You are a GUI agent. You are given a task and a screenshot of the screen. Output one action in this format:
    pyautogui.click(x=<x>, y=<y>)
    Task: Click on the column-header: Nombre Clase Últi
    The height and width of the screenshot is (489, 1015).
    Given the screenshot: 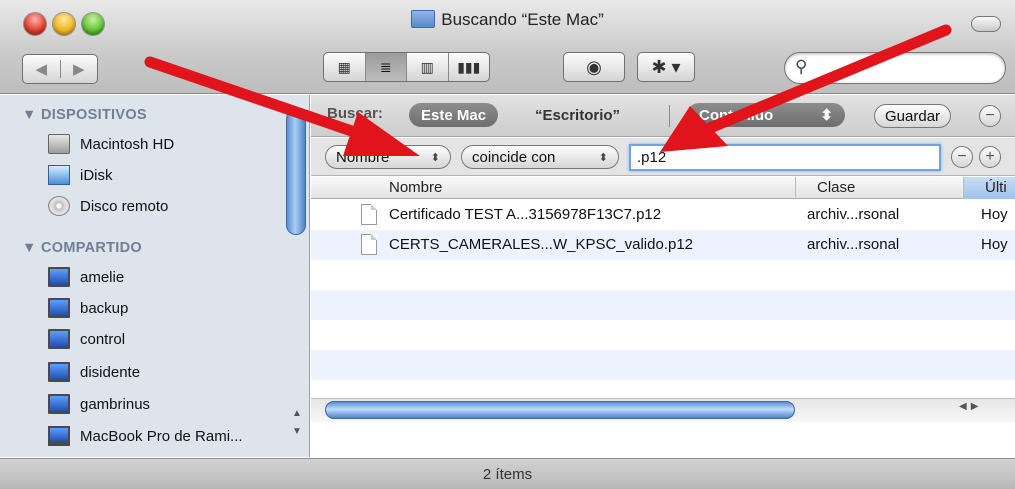 What is the action you would take?
    pyautogui.click(x=663, y=188)
    